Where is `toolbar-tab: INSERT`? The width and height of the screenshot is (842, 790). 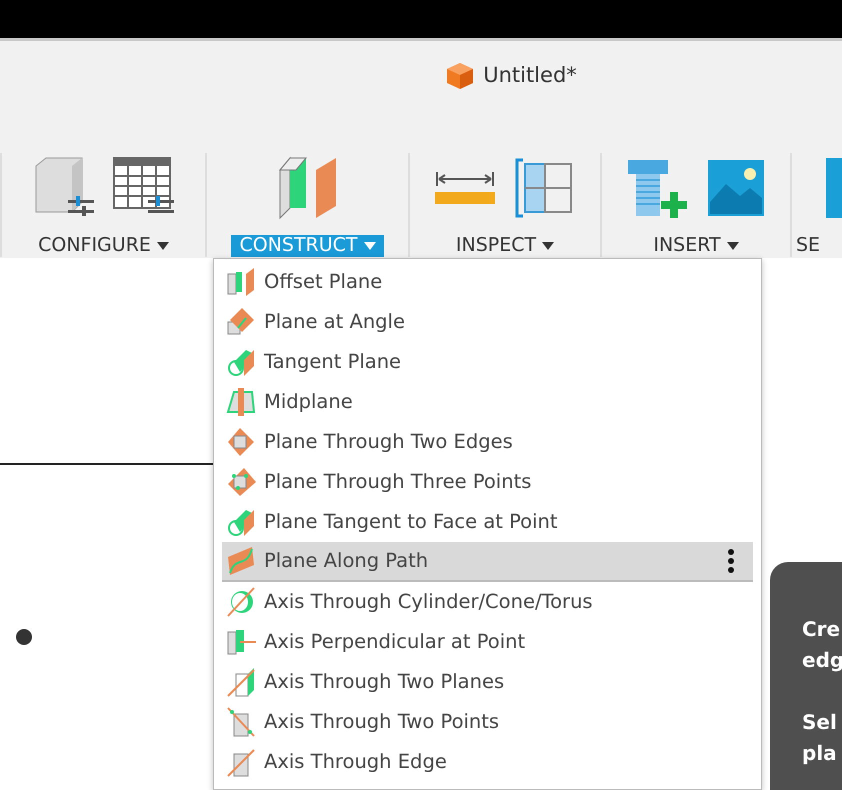
toolbar-tab: INSERT is located at coordinates (696, 246).